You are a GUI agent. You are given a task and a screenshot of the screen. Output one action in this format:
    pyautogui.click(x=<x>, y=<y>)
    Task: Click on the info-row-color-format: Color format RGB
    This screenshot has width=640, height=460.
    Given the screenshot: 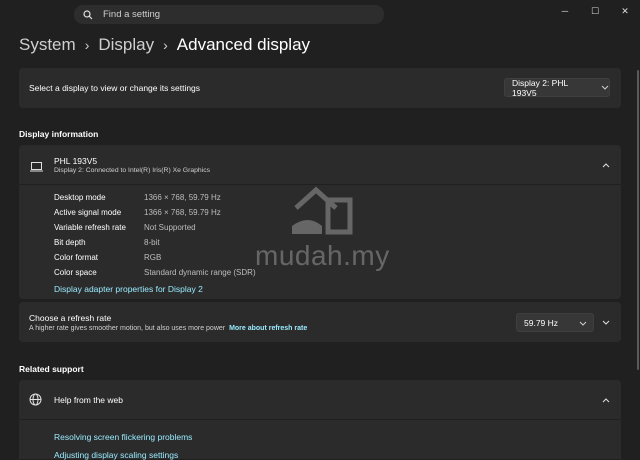 What is the action you would take?
    pyautogui.click(x=107, y=257)
    